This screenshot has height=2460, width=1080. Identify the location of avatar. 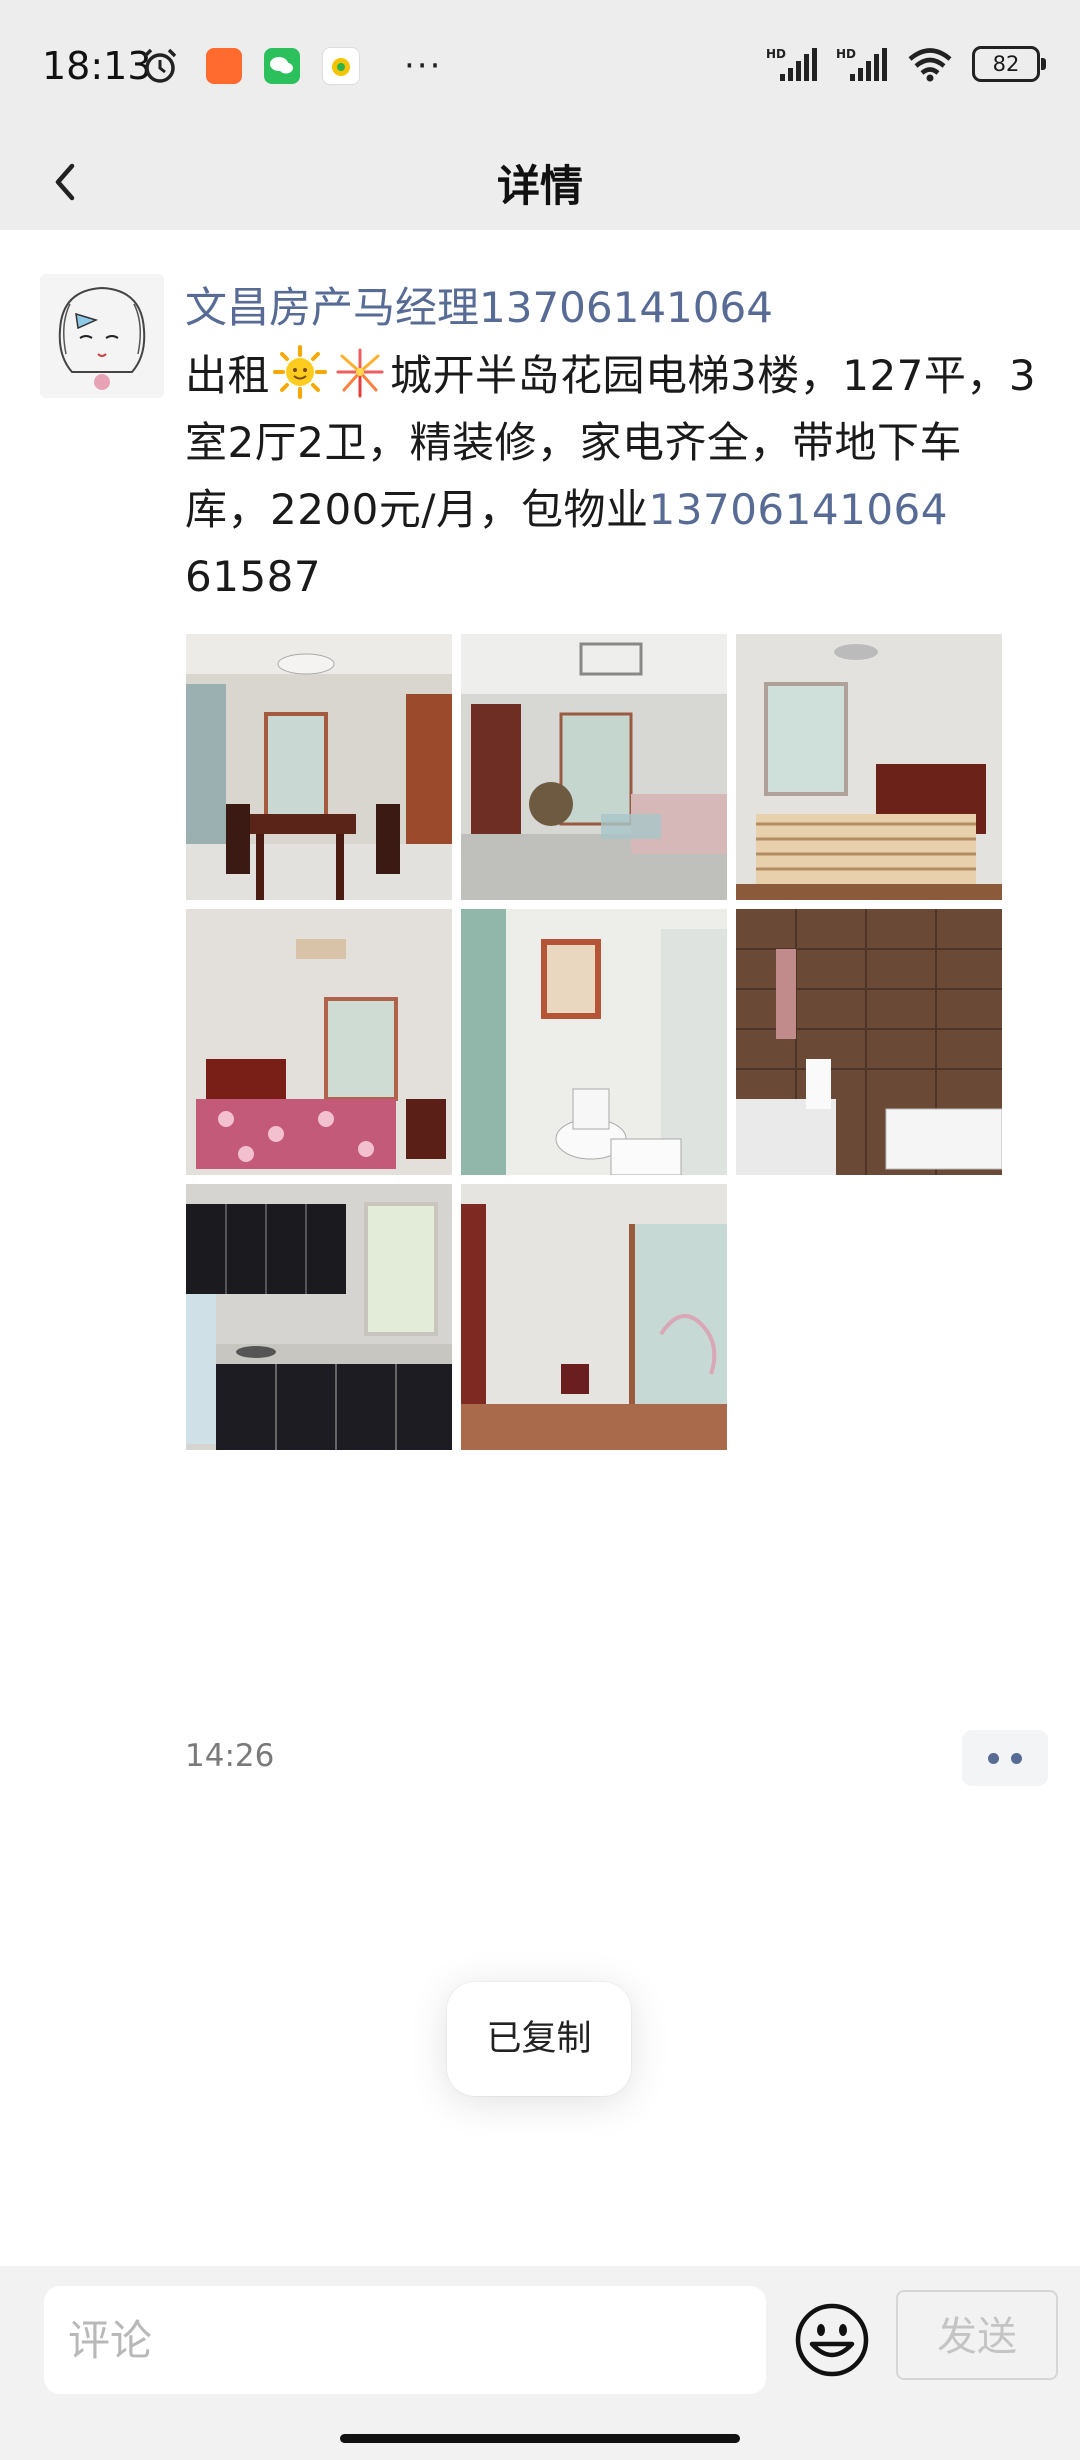
(102, 336).